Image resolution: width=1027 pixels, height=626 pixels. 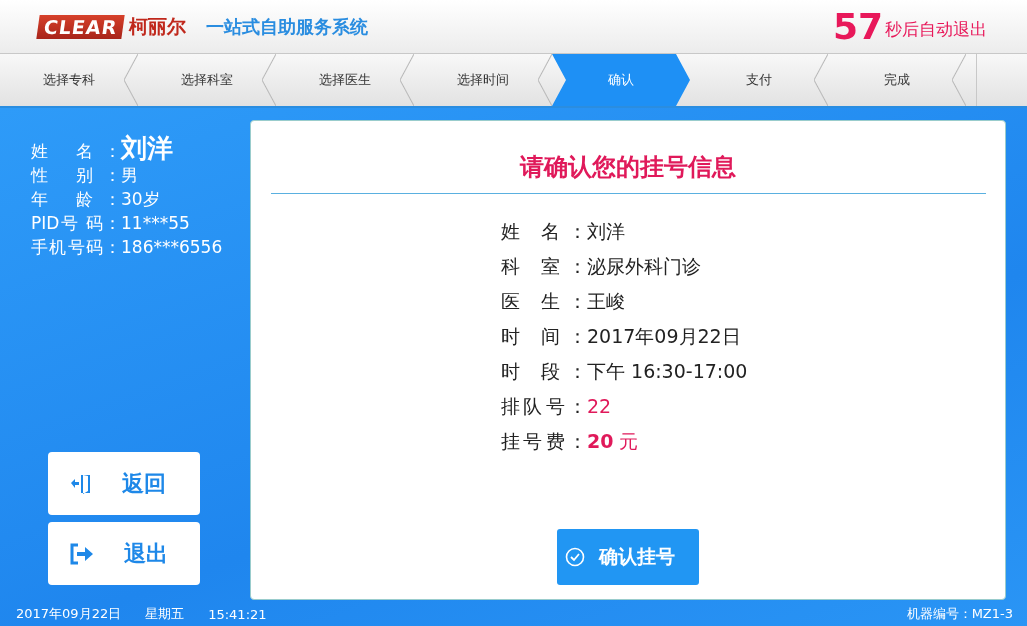 What do you see at coordinates (544, 301) in the screenshot?
I see `field-label: 医 生：` at bounding box center [544, 301].